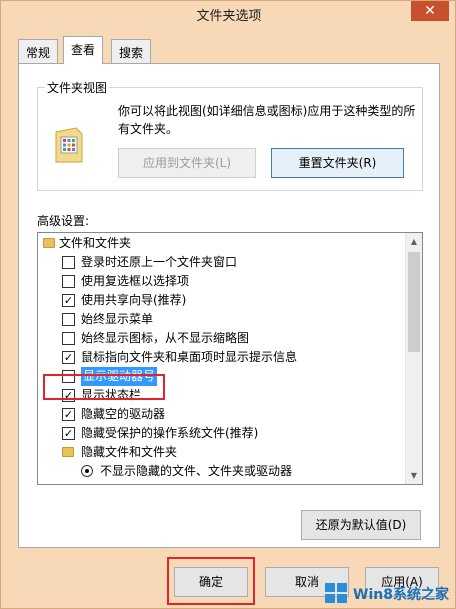 The height and width of the screenshot is (609, 456). I want to click on reset-folders-button: 重置文件夹(R), so click(337, 163).